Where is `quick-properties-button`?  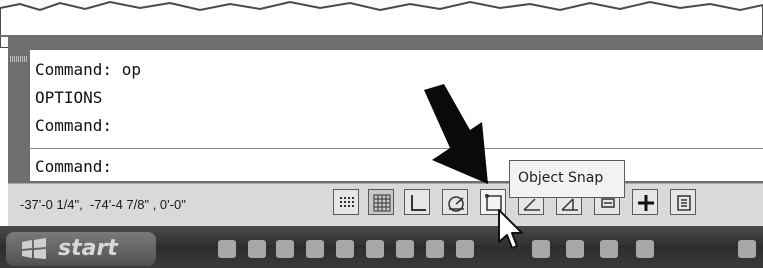
quick-properties-button is located at coordinates (683, 202).